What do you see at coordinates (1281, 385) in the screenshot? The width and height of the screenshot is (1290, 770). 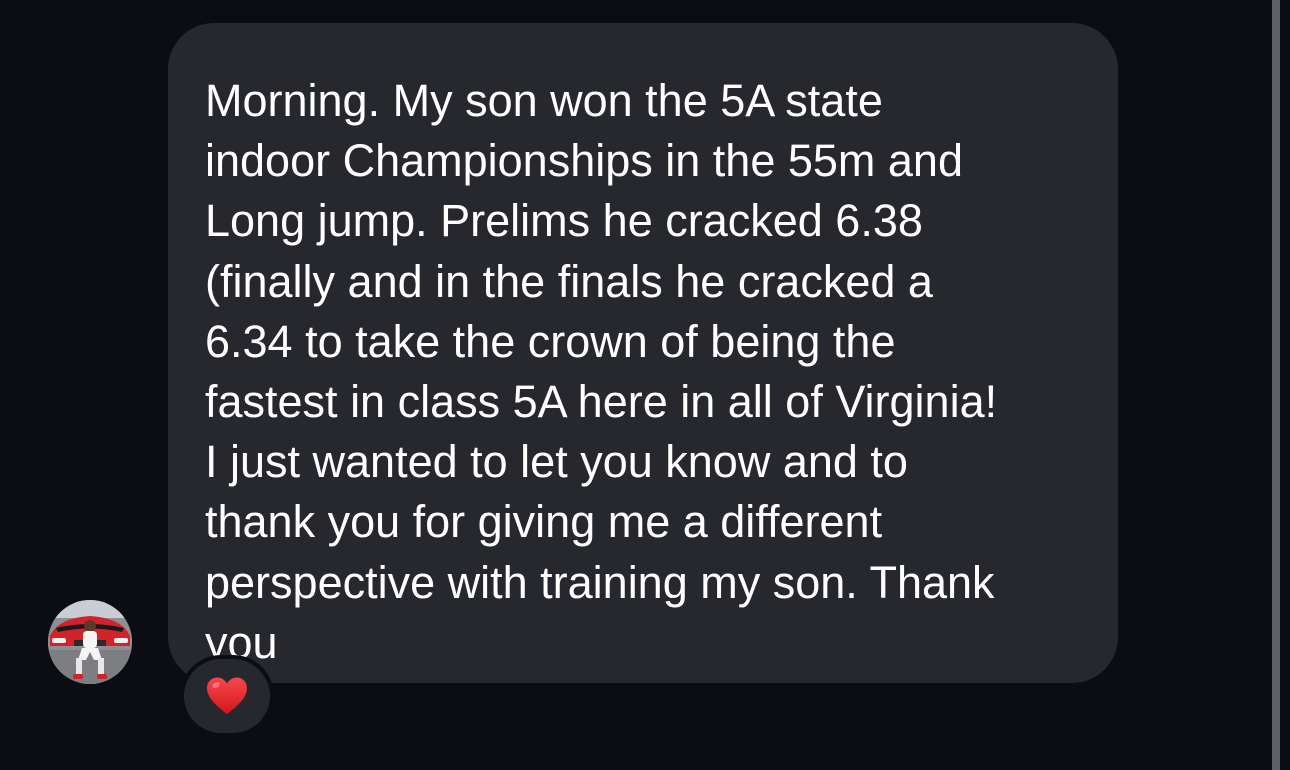 I see `scrollbar-track` at bounding box center [1281, 385].